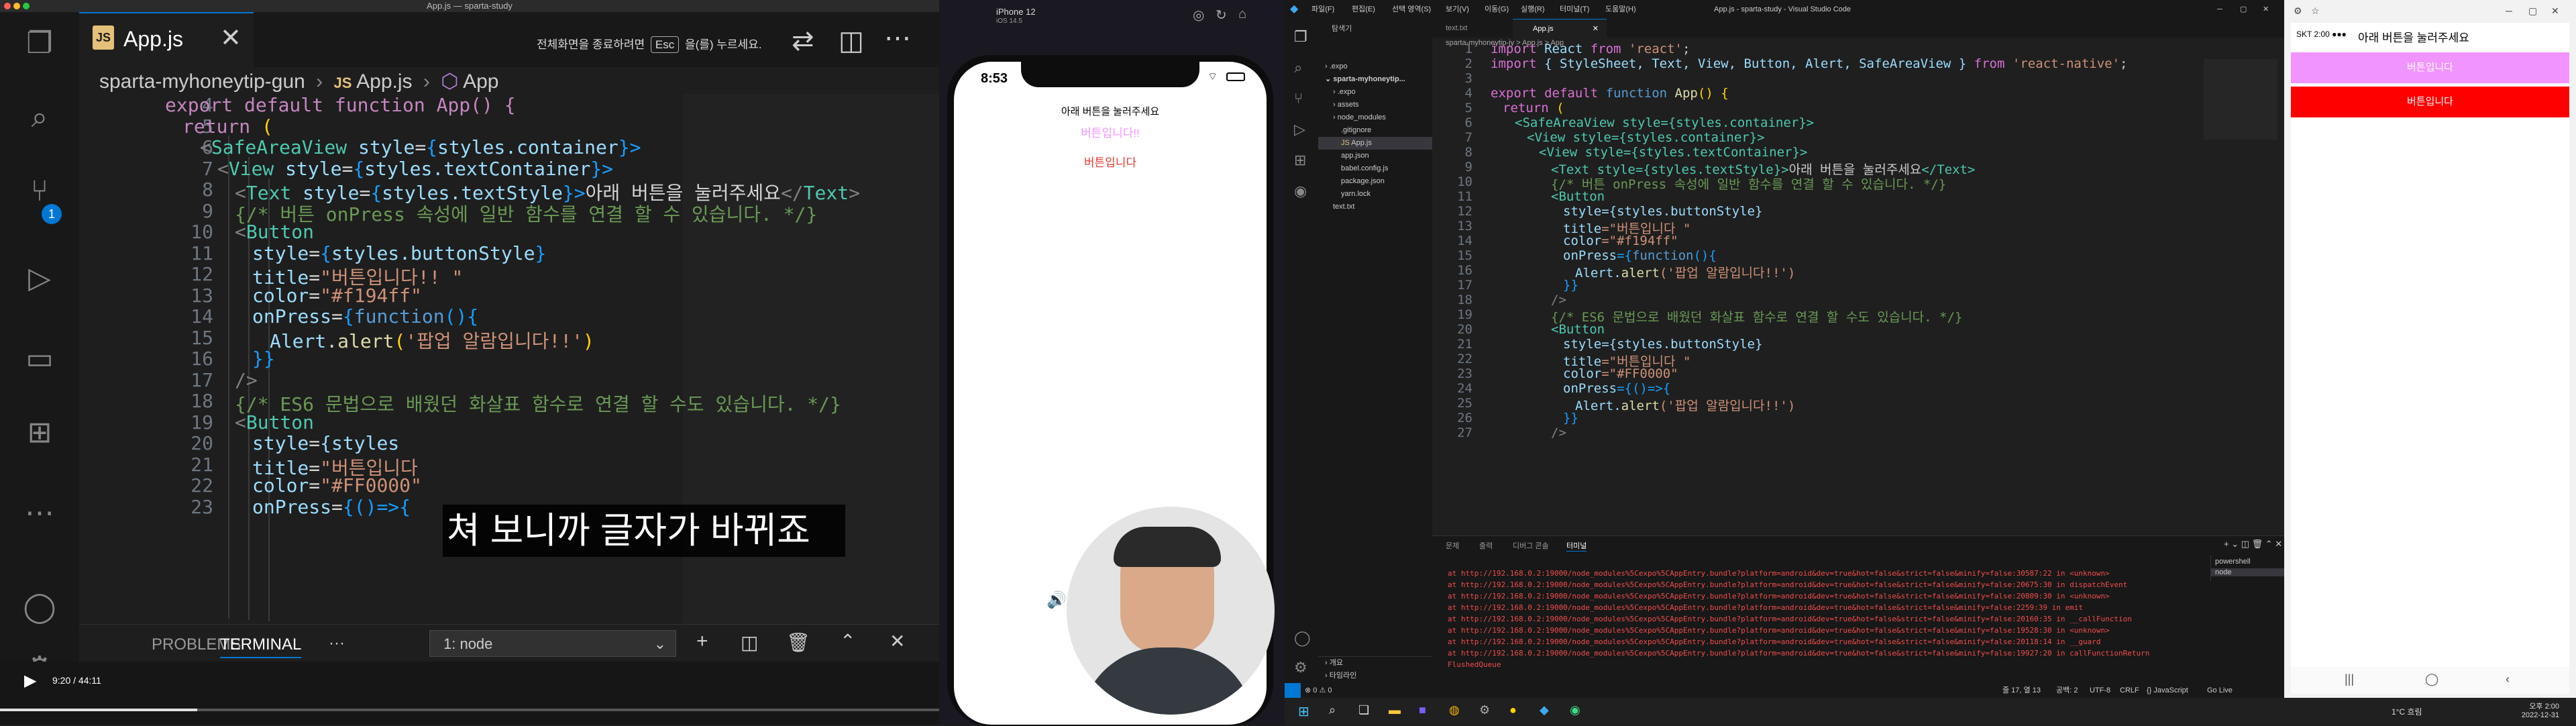 This screenshot has height=726, width=2576. Describe the element at coordinates (1300, 668) in the screenshot. I see `gear-icon: ⚙` at that location.